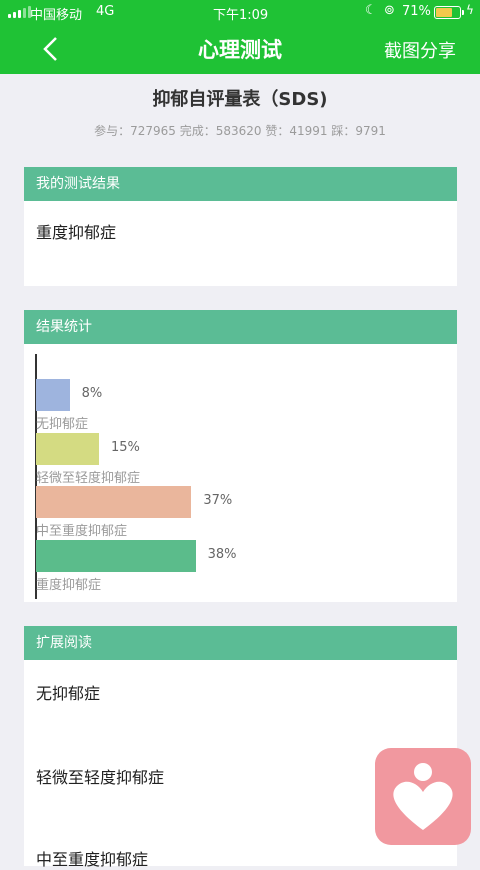 This screenshot has width=480, height=870. What do you see at coordinates (92, 858) in the screenshot?
I see `reading-item: 中至重度抑郁症` at bounding box center [92, 858].